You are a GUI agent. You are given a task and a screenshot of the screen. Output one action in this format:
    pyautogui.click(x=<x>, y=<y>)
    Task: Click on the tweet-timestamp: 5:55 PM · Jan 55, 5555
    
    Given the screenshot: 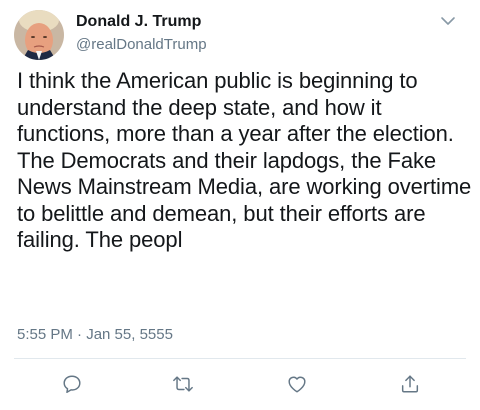 What is the action you would take?
    pyautogui.click(x=95, y=334)
    